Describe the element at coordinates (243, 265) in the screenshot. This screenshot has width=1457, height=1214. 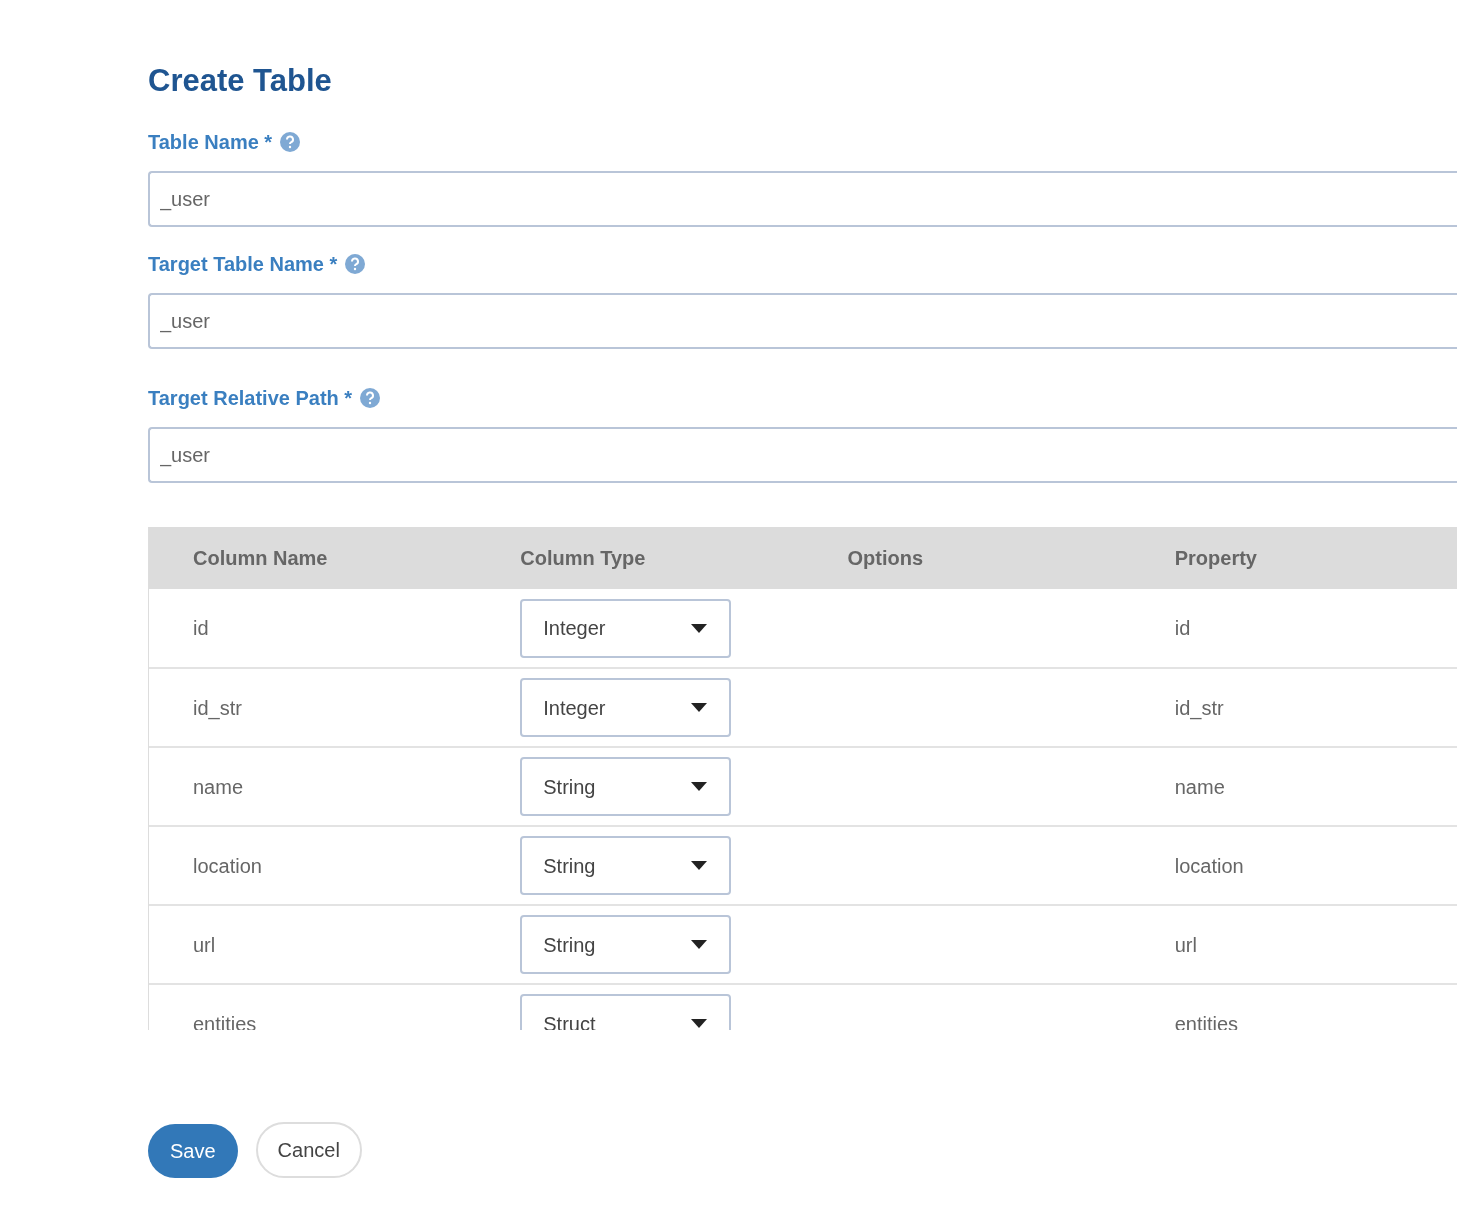
I see `field-label: Target Table Name *` at that location.